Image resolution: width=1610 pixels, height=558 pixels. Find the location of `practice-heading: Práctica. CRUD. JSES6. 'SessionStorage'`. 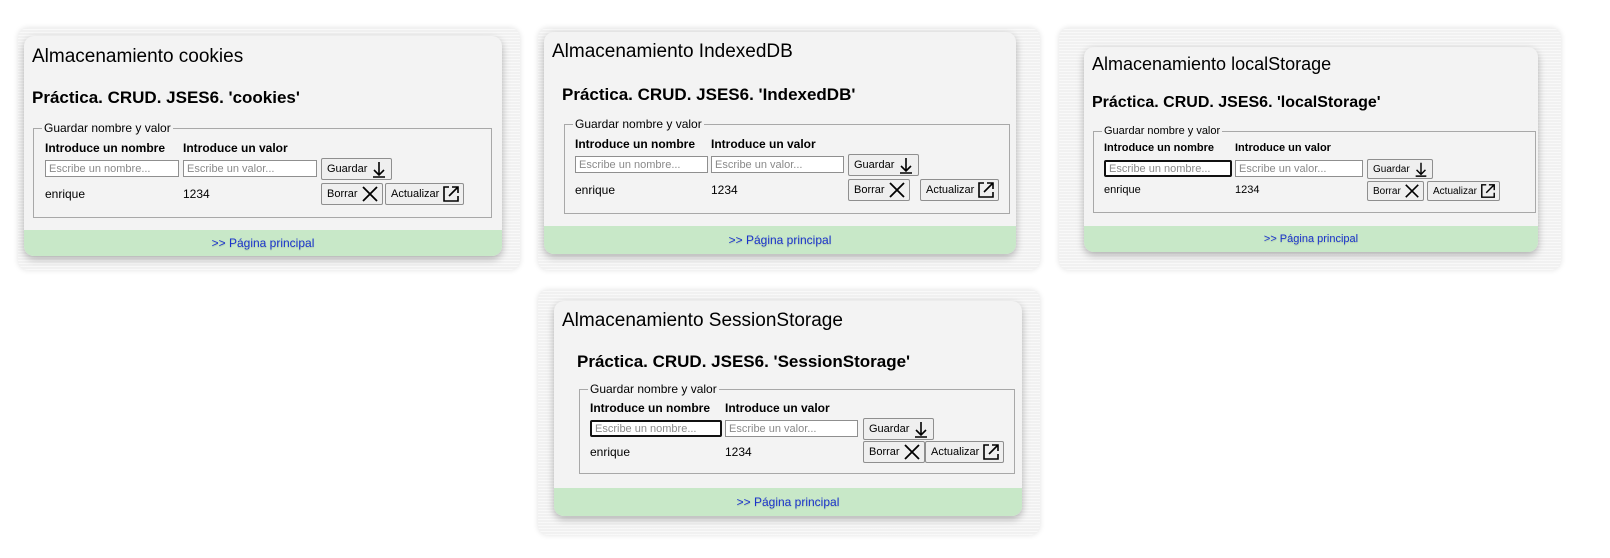

practice-heading: Práctica. CRUD. JSES6. 'SessionStorage' is located at coordinates (744, 361).